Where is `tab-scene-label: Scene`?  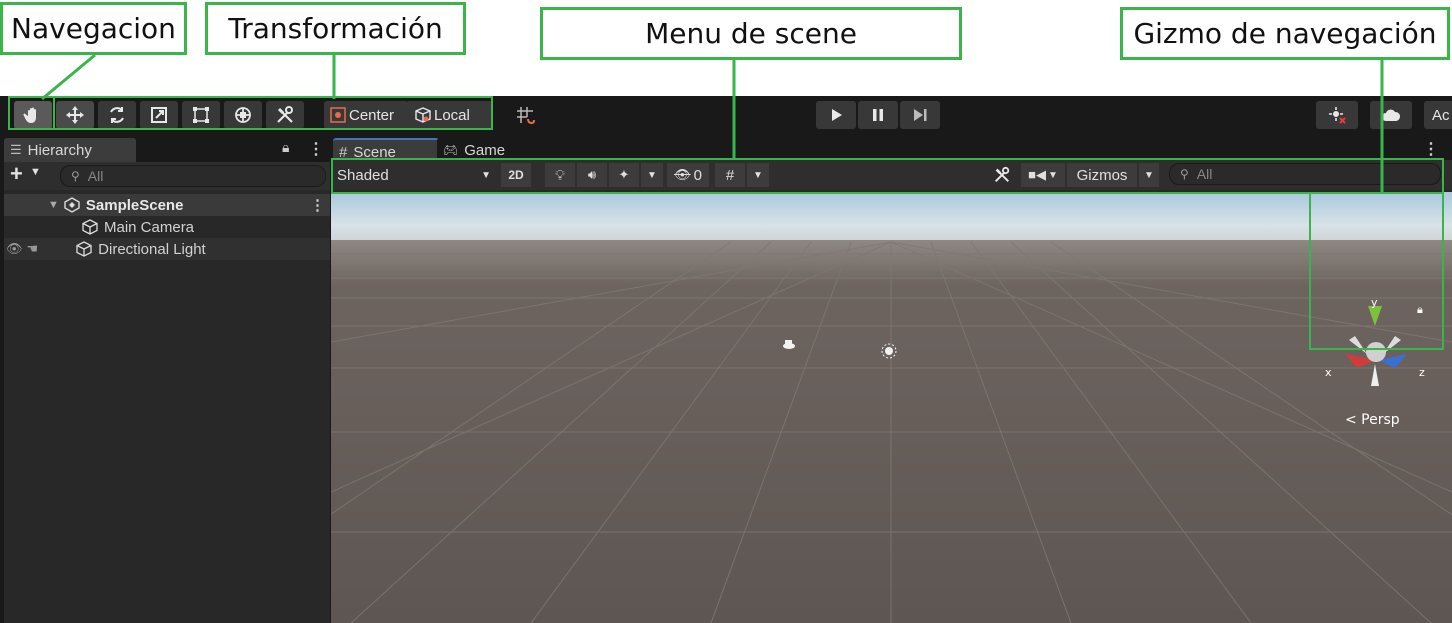
tab-scene-label: Scene is located at coordinates (374, 152).